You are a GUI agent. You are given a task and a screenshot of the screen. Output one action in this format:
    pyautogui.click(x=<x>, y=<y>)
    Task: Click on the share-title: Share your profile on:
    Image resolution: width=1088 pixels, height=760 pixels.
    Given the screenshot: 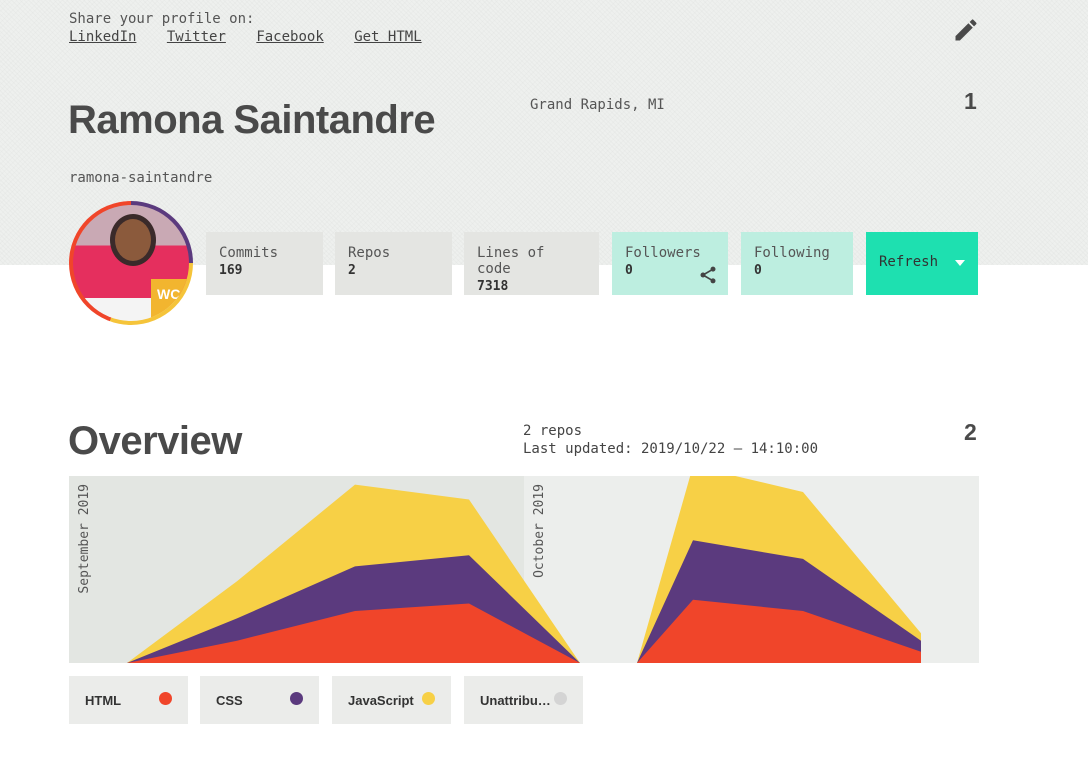 What is the action you would take?
    pyautogui.click(x=162, y=19)
    